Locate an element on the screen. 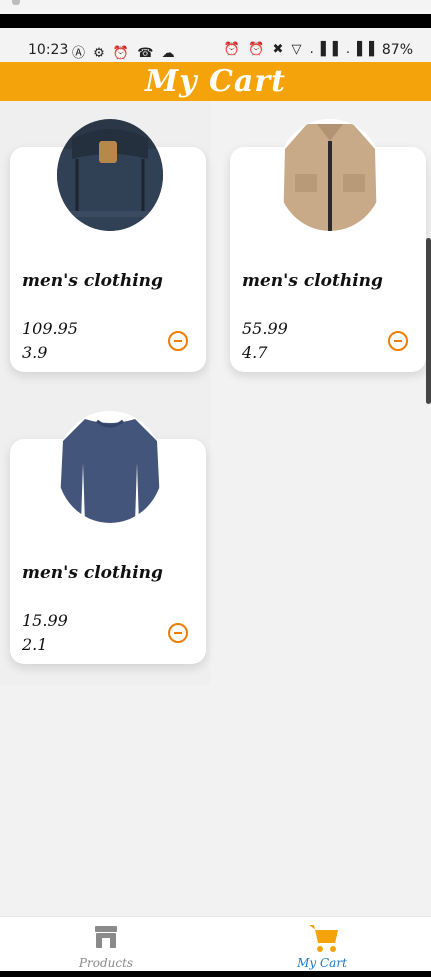 Image resolution: width=431 pixels, height=977 pixels. cart-item-card: men's clothing 55.99 4.7 is located at coordinates (328, 245).